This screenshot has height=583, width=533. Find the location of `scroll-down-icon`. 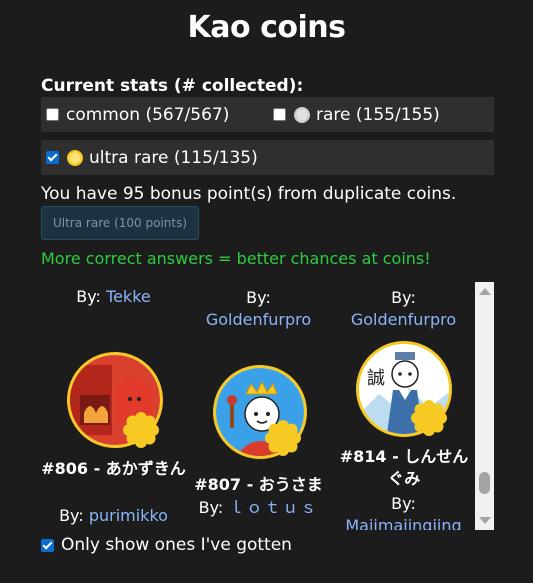

scroll-down-icon is located at coordinates (485, 520).